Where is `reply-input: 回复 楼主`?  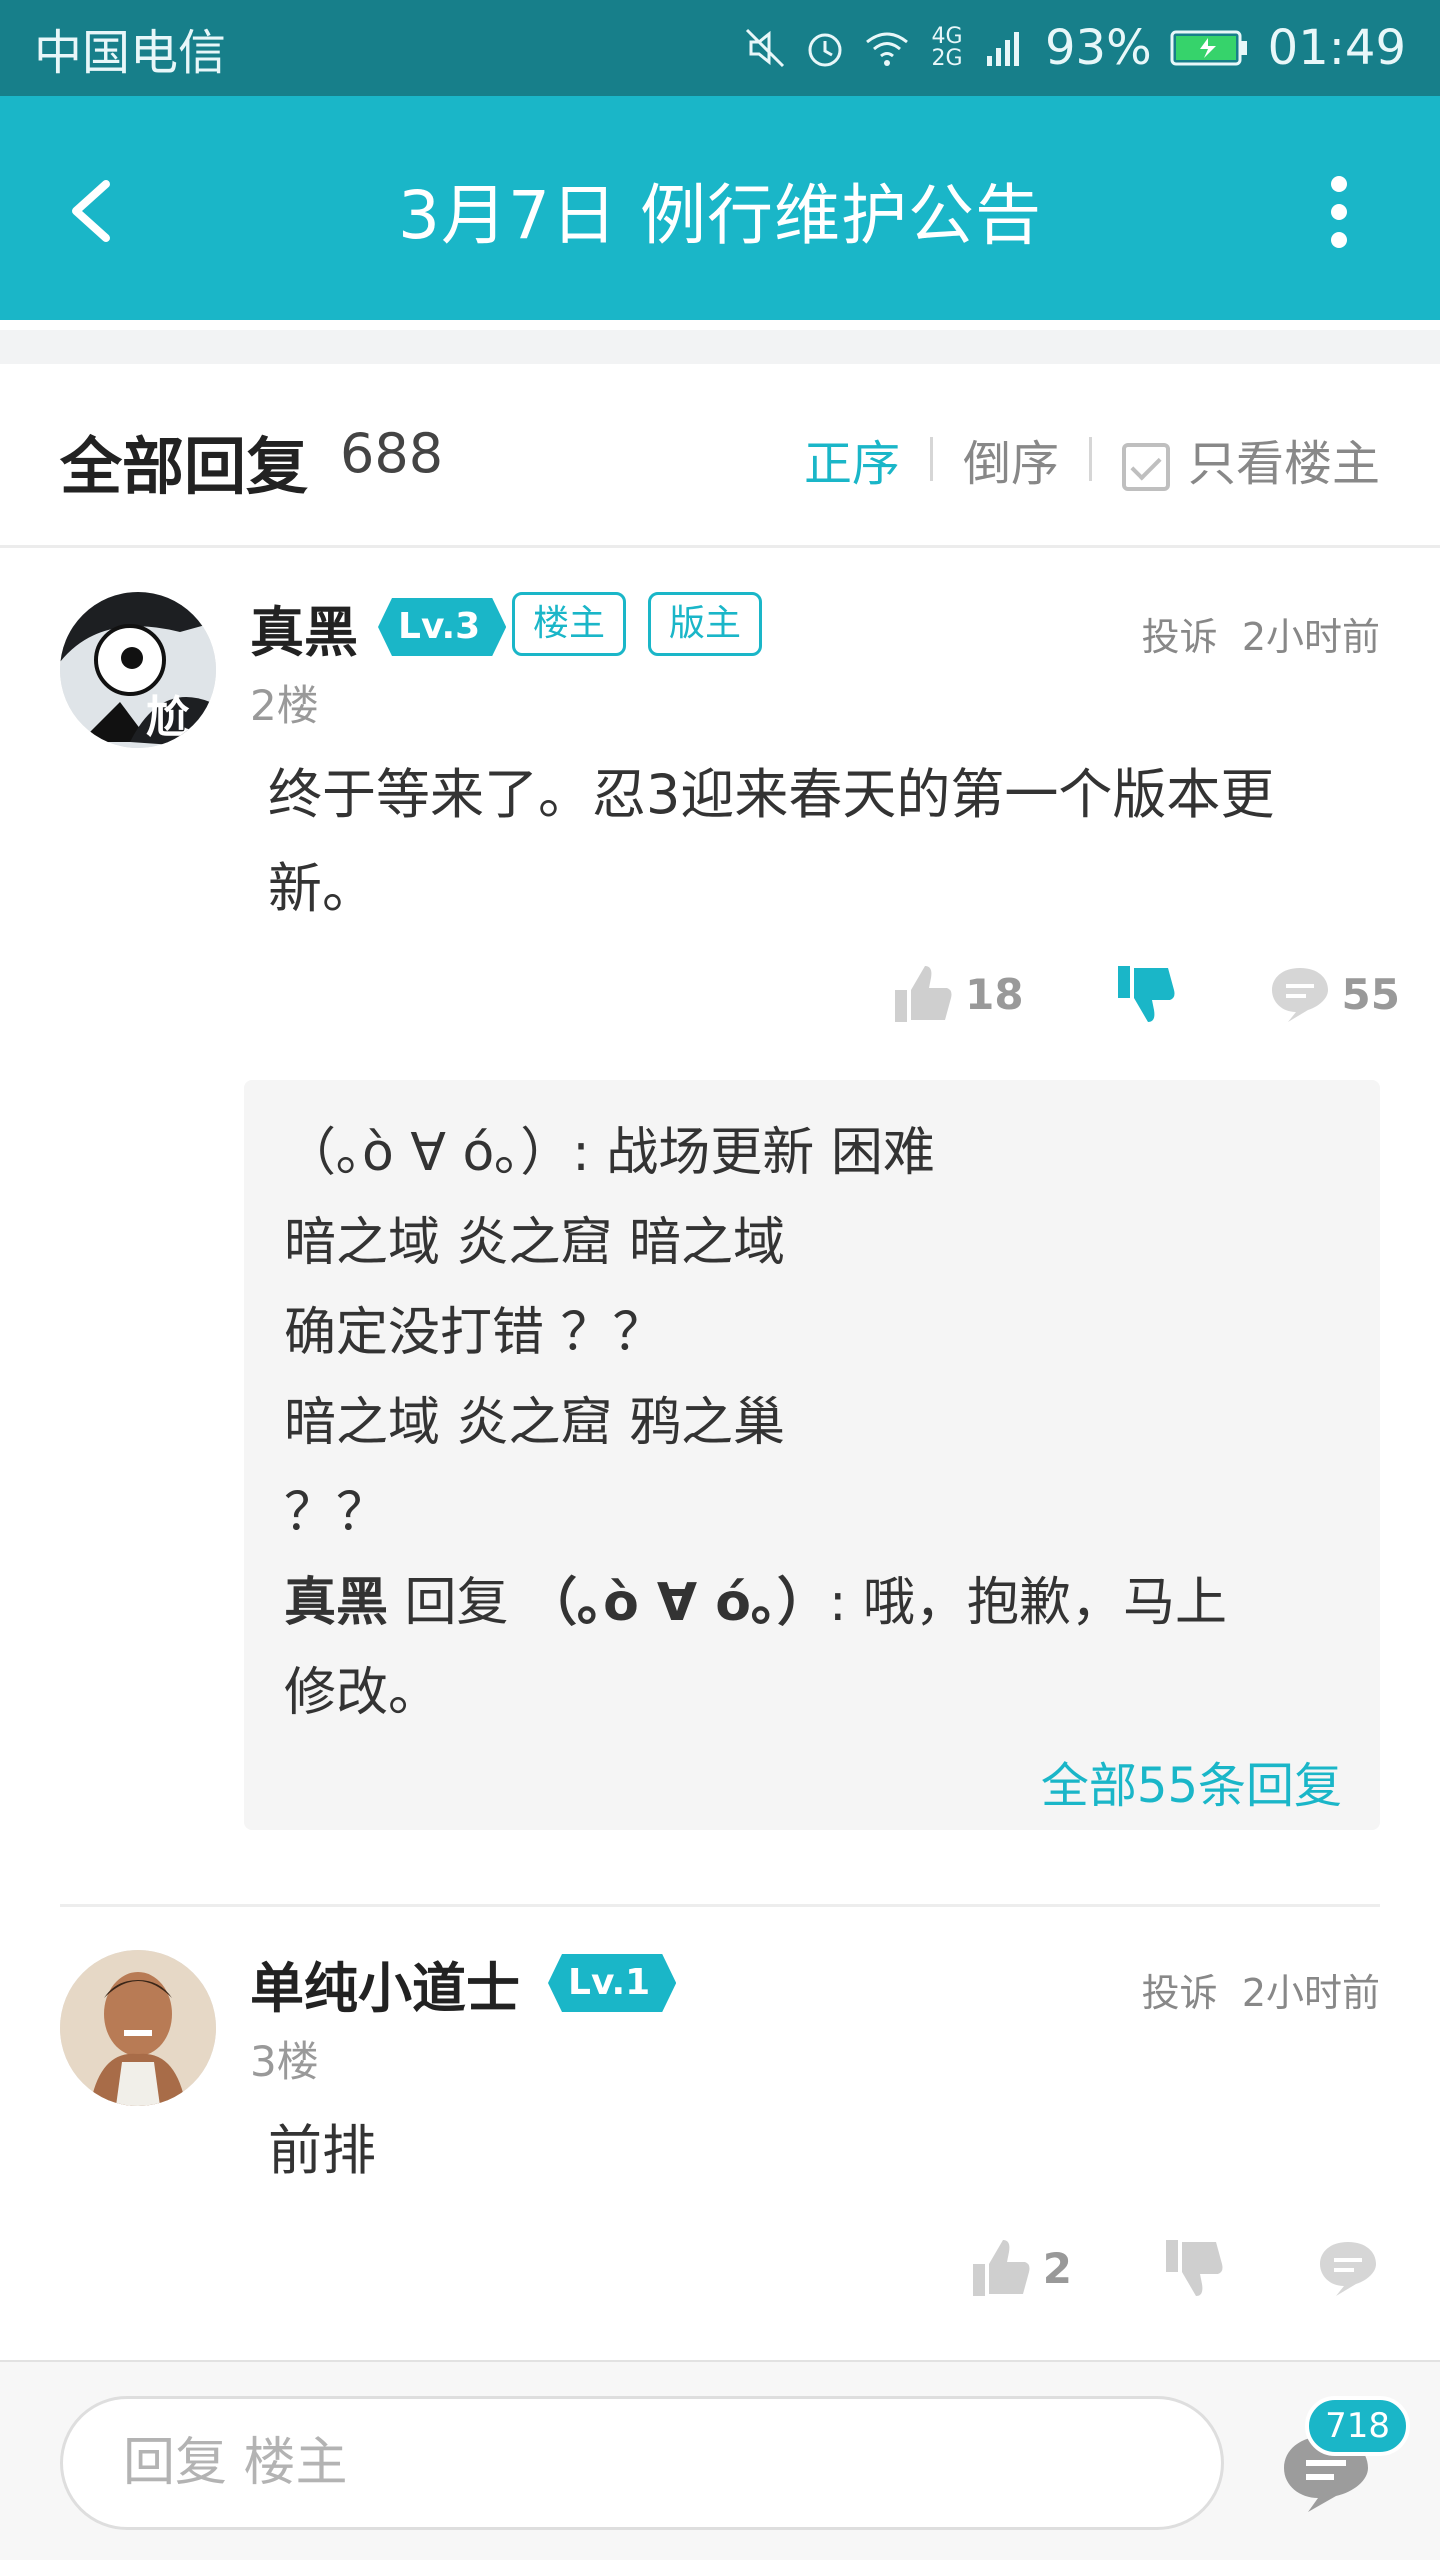
reply-input: 回复 楼主 is located at coordinates (642, 2463).